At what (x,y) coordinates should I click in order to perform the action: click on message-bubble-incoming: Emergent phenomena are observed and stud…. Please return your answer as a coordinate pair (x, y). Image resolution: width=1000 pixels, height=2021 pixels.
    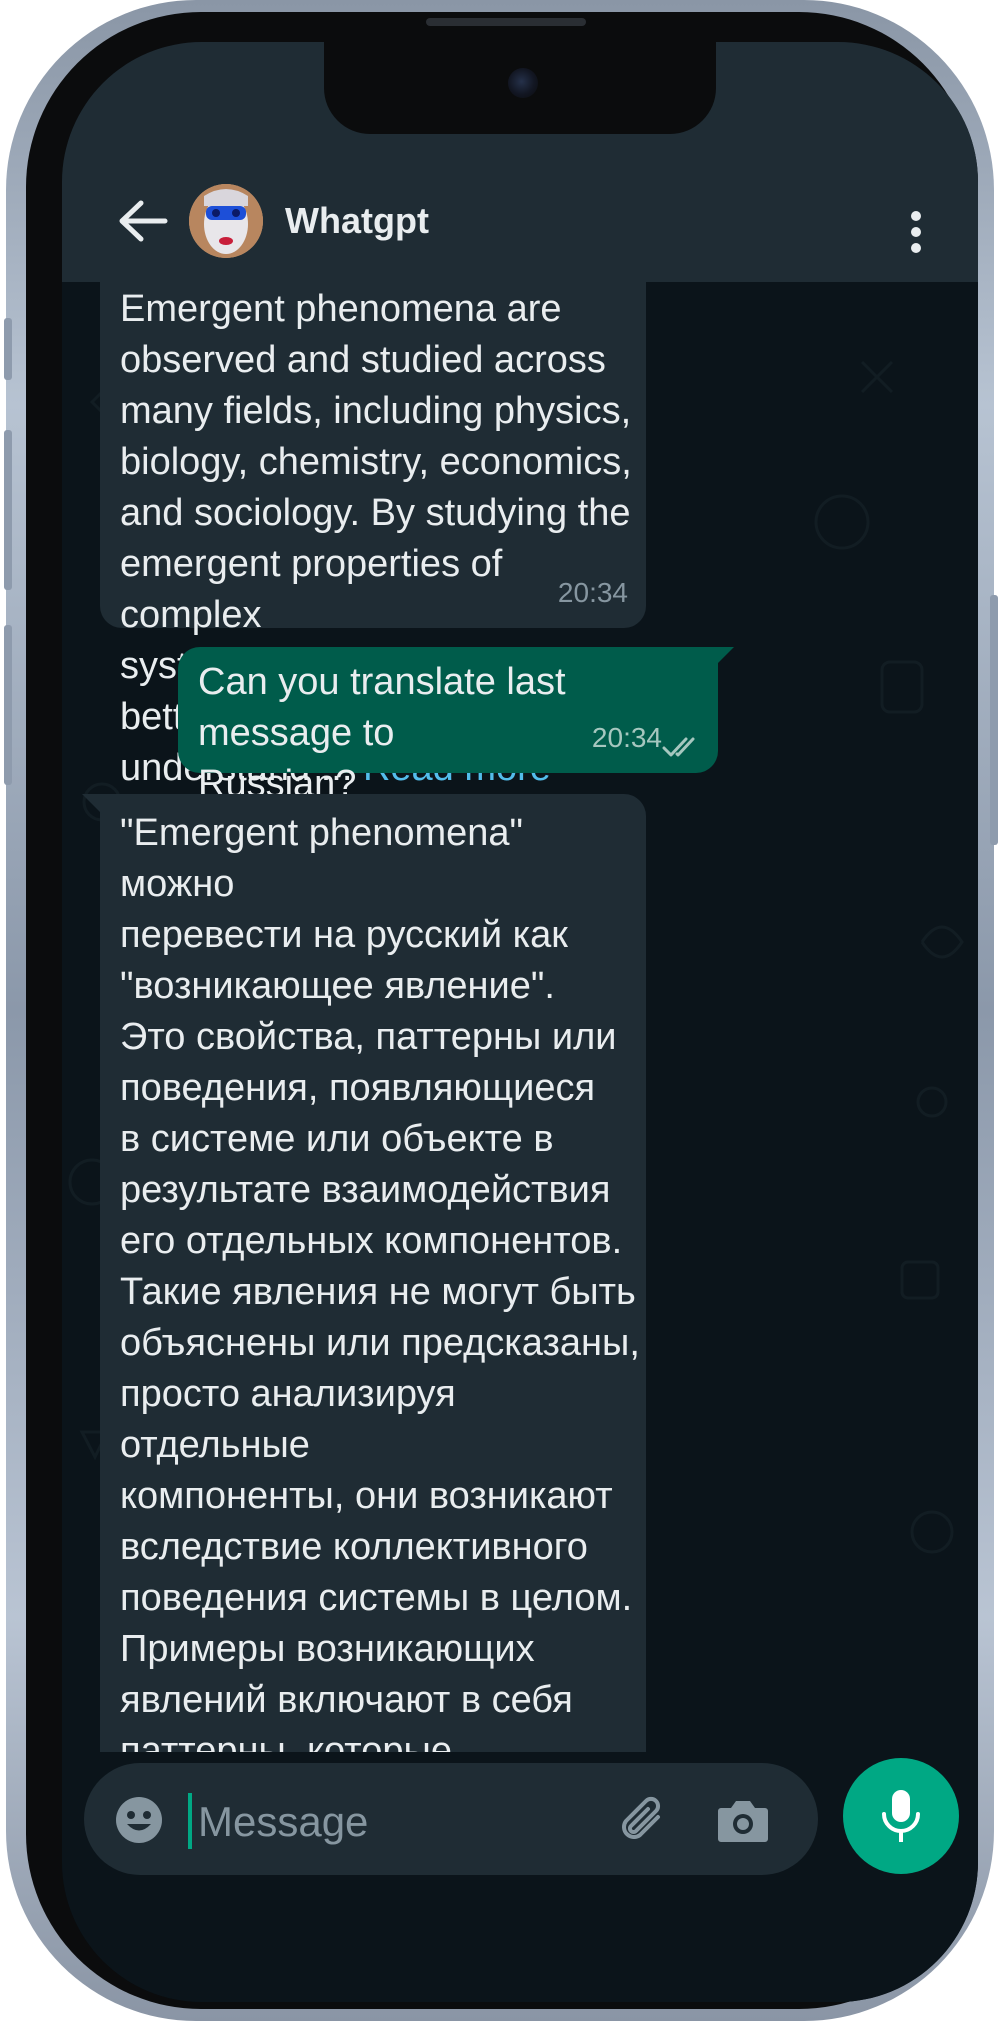
    Looking at the image, I should click on (373, 535).